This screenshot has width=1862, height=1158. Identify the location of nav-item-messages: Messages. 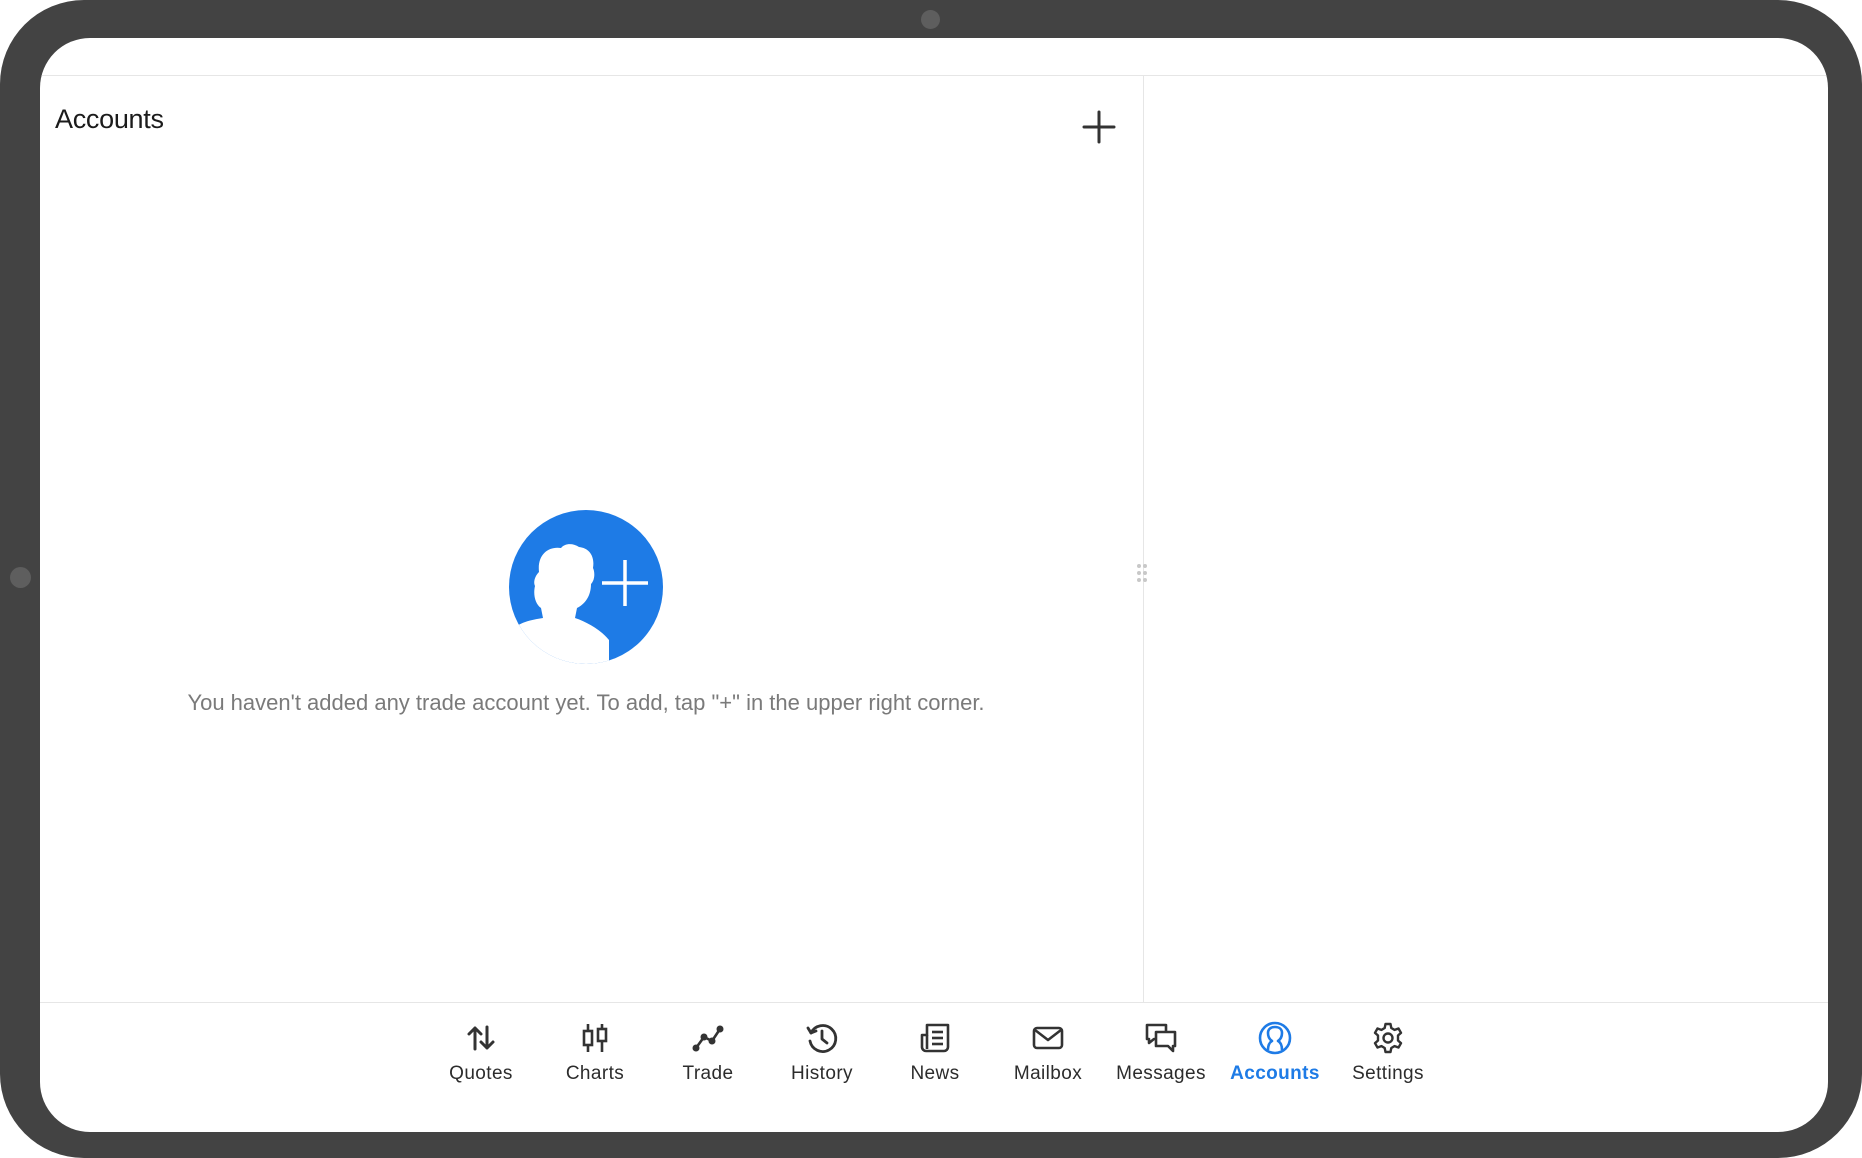
(1161, 1056).